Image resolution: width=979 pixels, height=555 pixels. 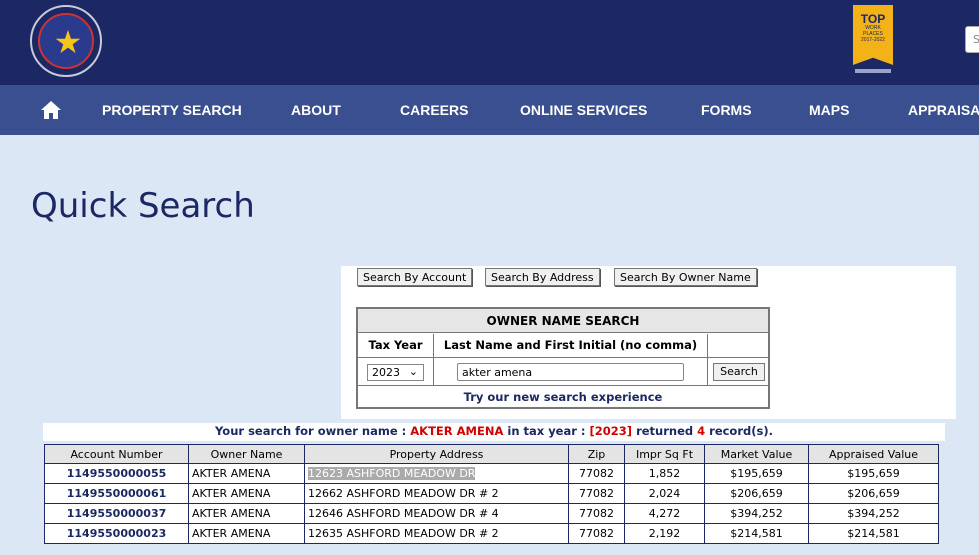 I want to click on sqft-cell: 2,024, so click(x=664, y=493).